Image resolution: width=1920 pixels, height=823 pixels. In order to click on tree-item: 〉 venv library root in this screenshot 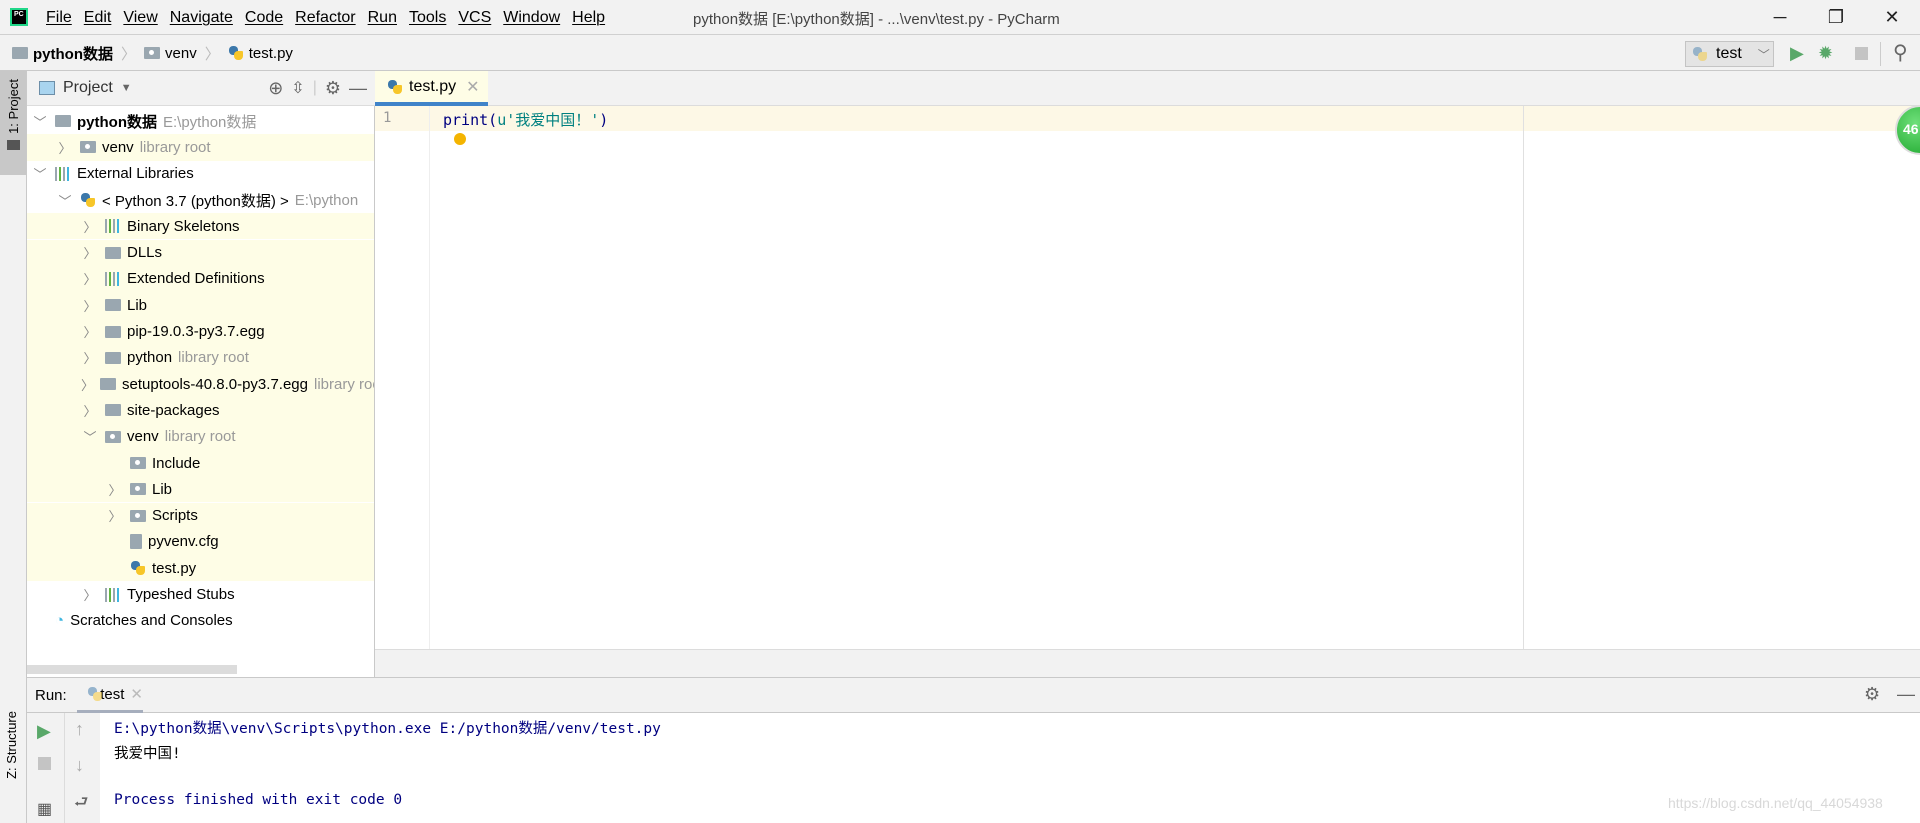, I will do `click(200, 147)`.